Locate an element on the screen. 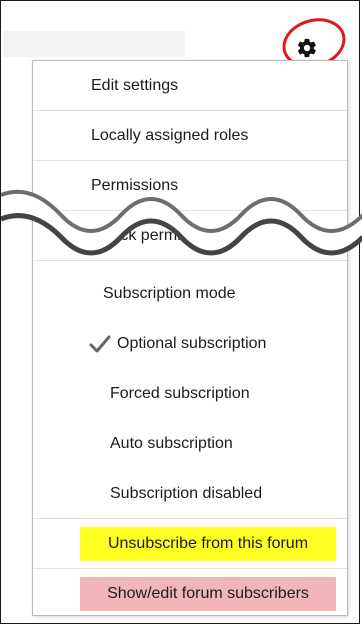 This screenshot has height=626, width=362. highlight-yellow: Unsubscribe from this forum is located at coordinates (208, 544).